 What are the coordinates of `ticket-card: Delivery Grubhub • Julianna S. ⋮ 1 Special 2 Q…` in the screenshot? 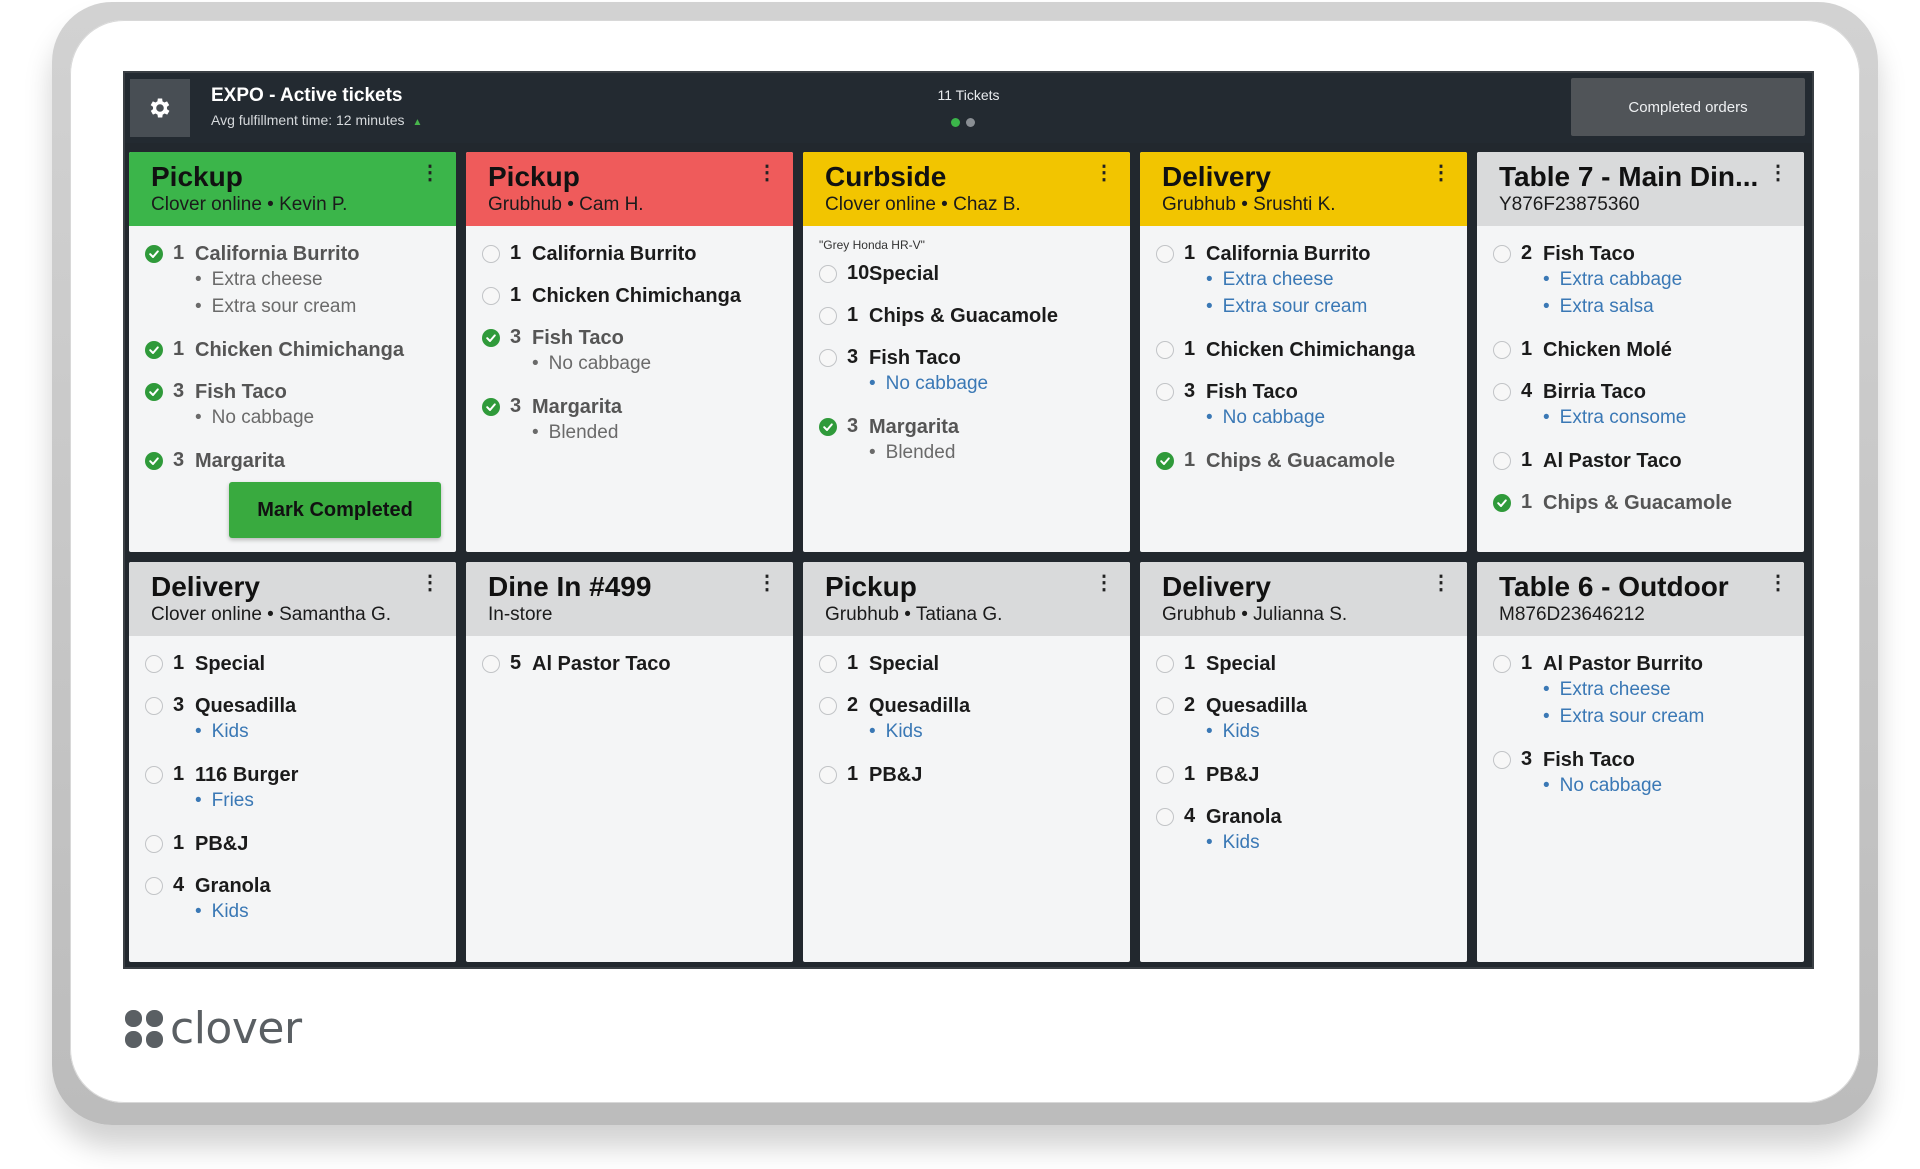 It's located at (1303, 762).